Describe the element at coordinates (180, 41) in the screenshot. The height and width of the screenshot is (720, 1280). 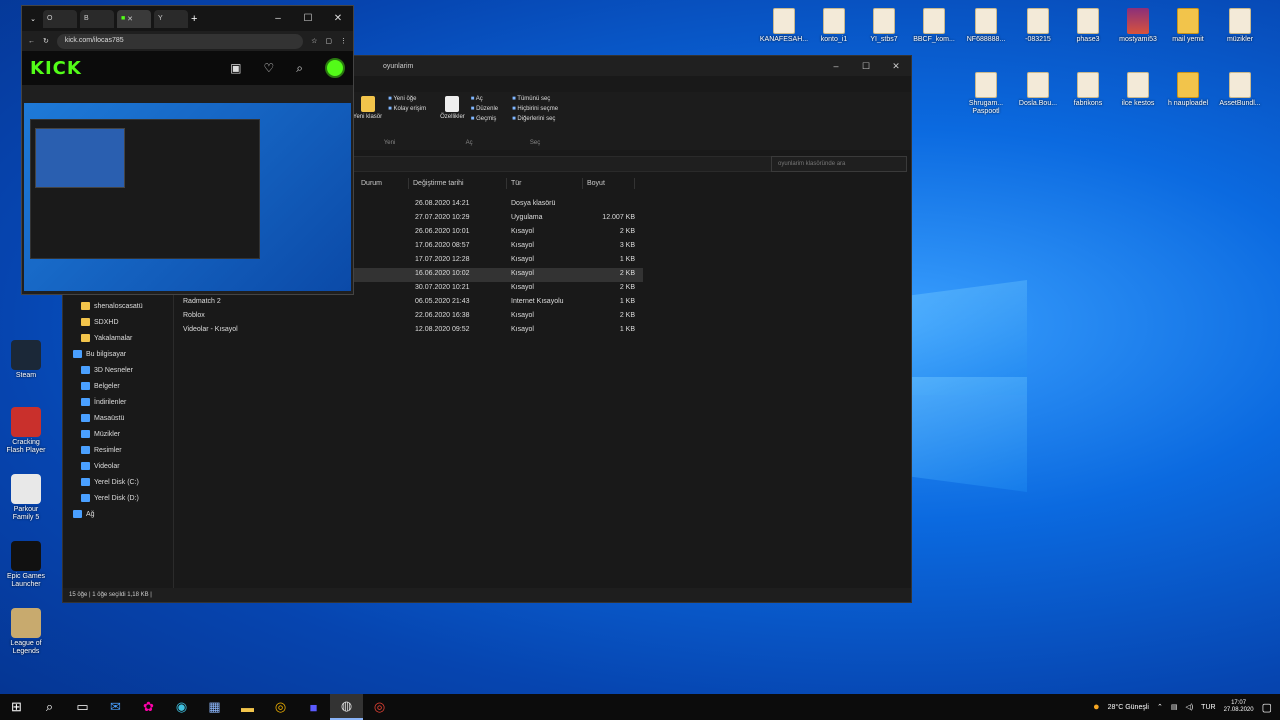
I see `url-input: kick.com/ilocas785` at that location.